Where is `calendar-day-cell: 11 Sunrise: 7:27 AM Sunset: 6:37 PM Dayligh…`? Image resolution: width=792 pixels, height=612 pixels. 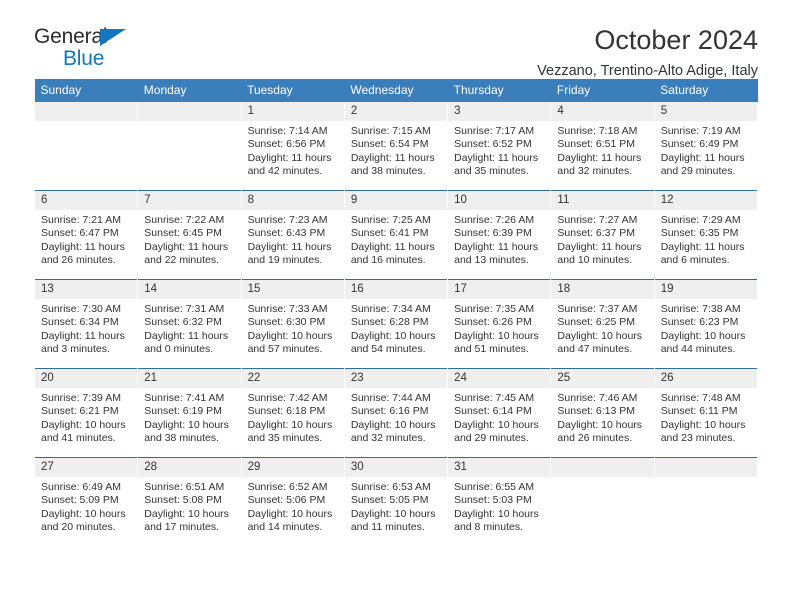 calendar-day-cell: 11 Sunrise: 7:27 AM Sunset: 6:37 PM Dayligh… is located at coordinates (602, 235).